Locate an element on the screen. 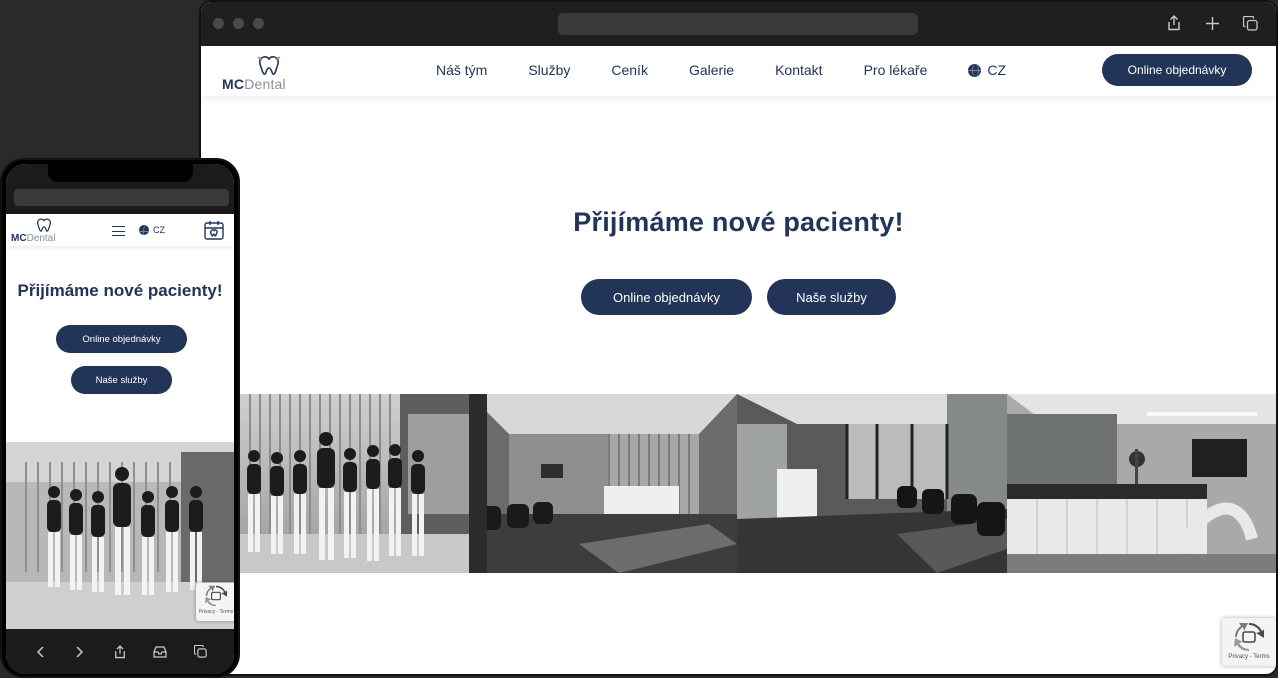 The image size is (1278, 678). logo-wordmark: MCDental is located at coordinates (254, 84).